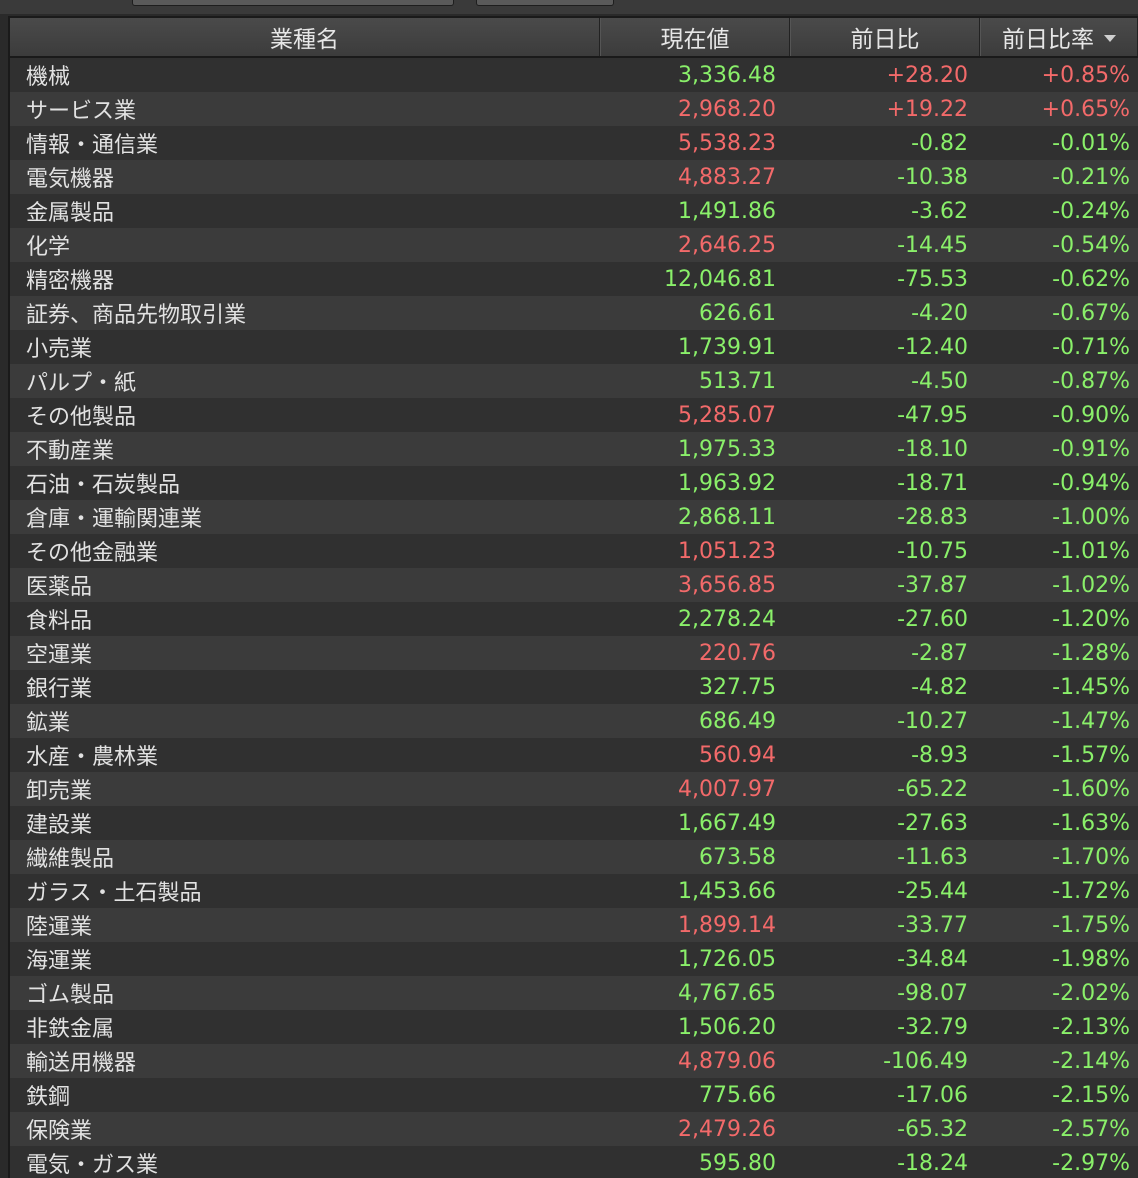 This screenshot has width=1138, height=1178. What do you see at coordinates (574, 211) in the screenshot?
I see `table-row: 金属製品 1,491.86 -3.62 -0.24%` at bounding box center [574, 211].